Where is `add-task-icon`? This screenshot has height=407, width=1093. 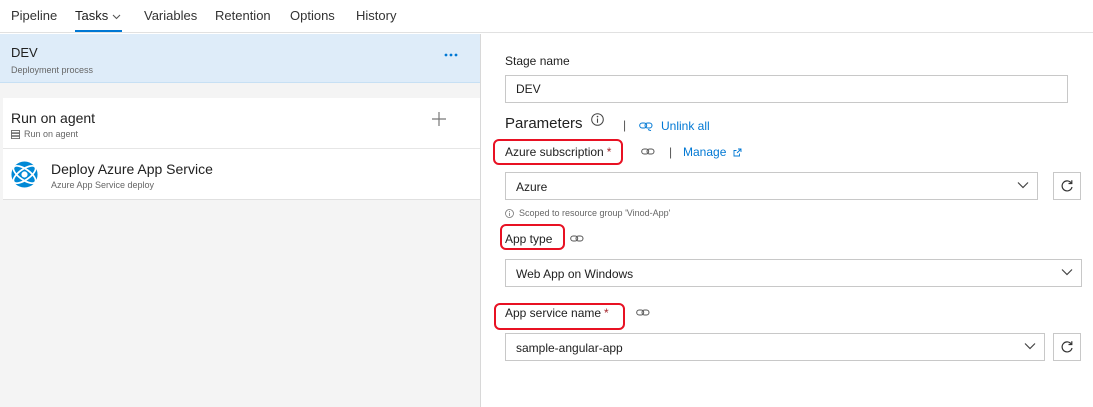 add-task-icon is located at coordinates (439, 119).